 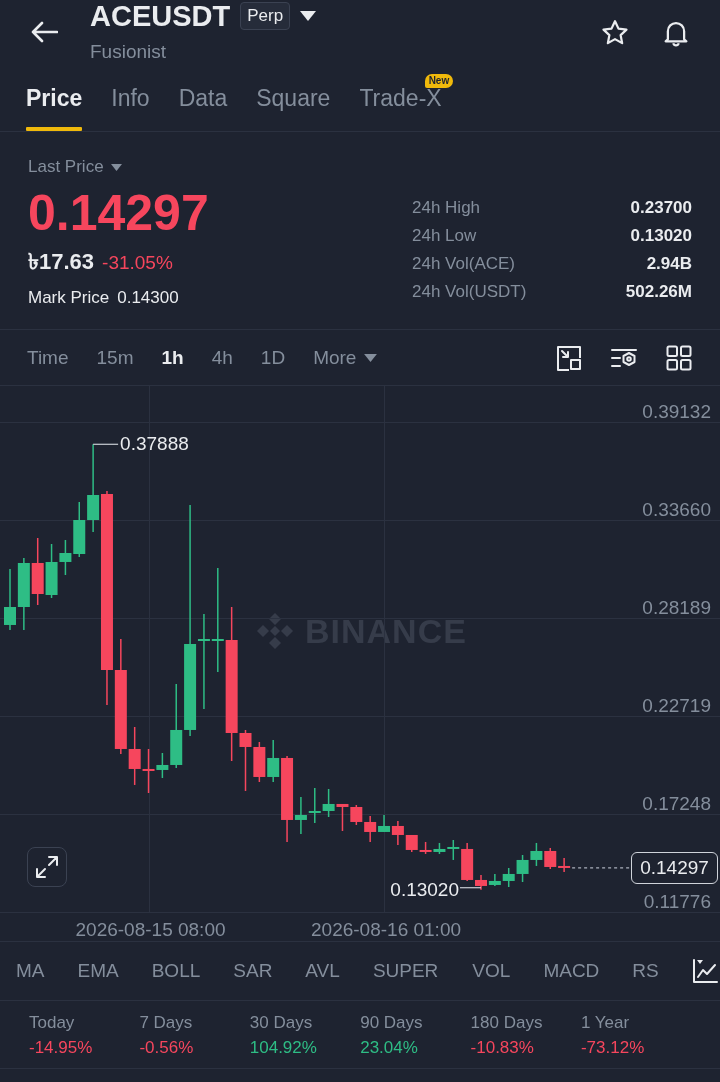 I want to click on period-label: 180 Days, so click(x=507, y=1023).